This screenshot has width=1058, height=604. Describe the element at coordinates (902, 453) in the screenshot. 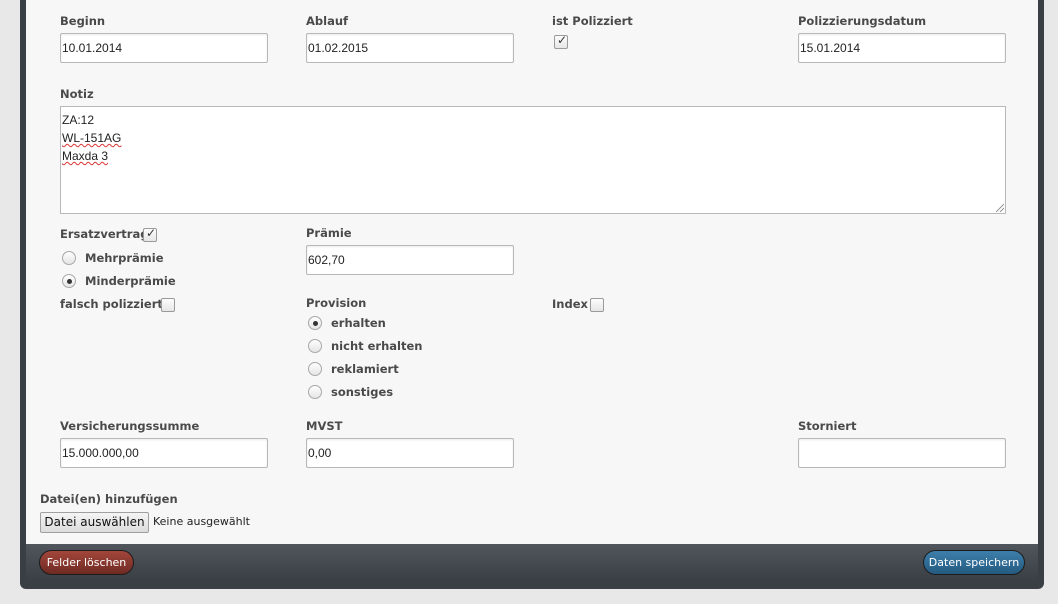

I see `storniert-input` at that location.